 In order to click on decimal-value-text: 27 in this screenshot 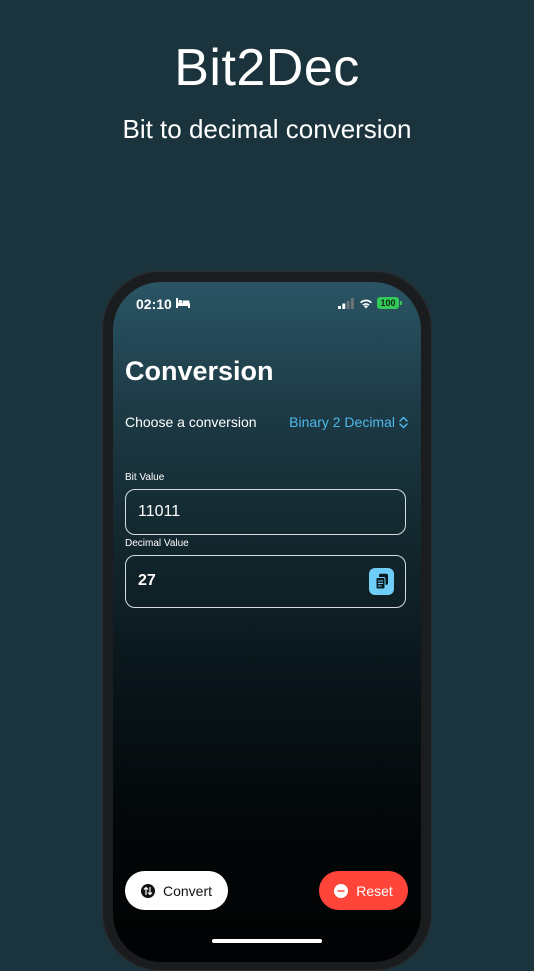, I will do `click(147, 580)`.